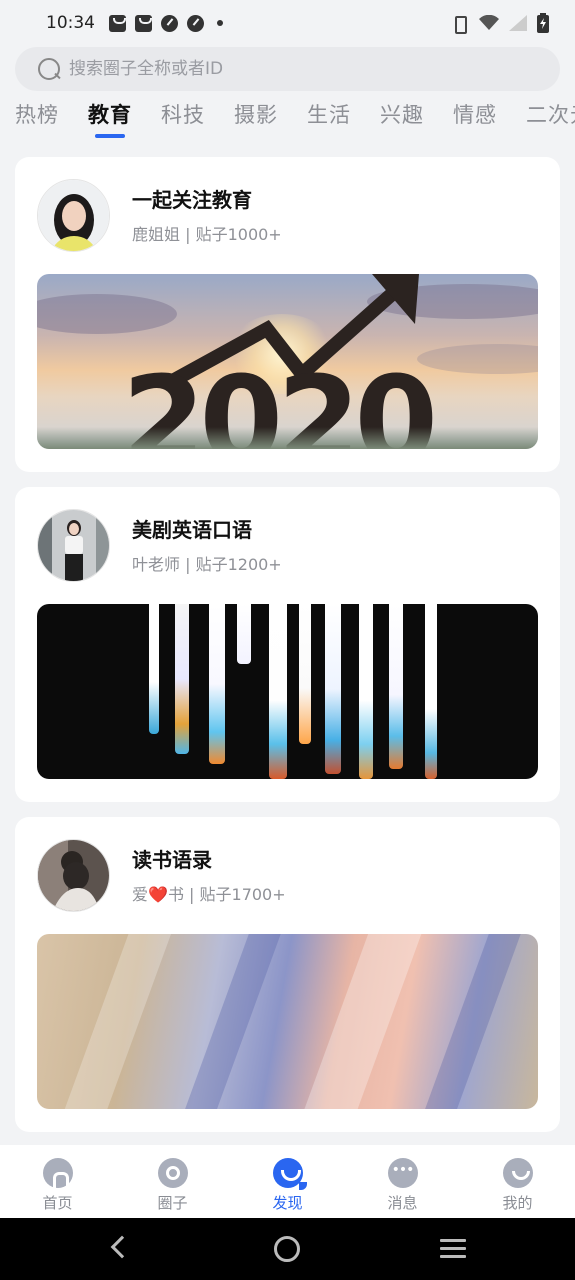 The width and height of the screenshot is (575, 1280). Describe the element at coordinates (172, 860) in the screenshot. I see `circle-title: 读书语录` at that location.